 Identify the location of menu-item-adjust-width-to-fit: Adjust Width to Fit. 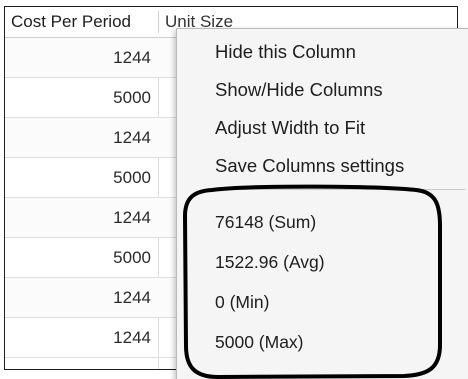
(290, 128).